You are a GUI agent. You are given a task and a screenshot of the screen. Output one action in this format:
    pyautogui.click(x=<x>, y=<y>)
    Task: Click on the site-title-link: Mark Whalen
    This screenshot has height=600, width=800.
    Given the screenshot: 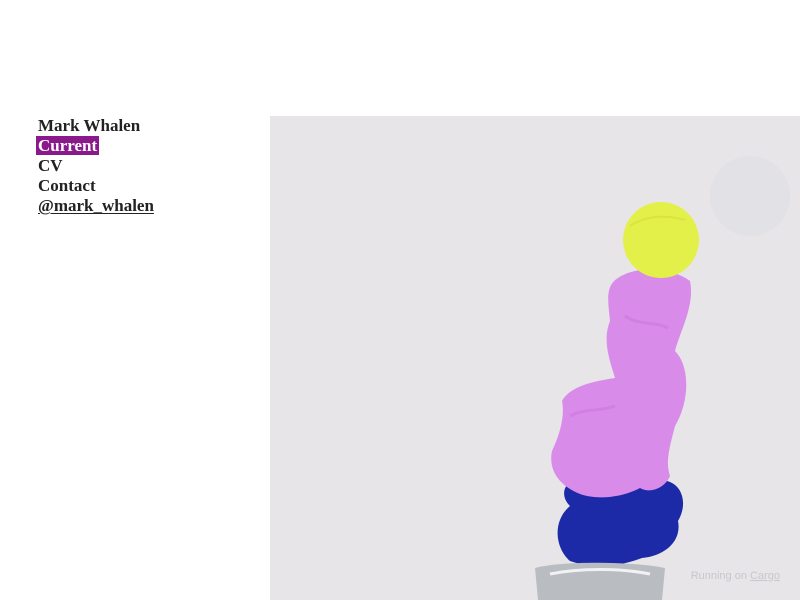 What is the action you would take?
    pyautogui.click(x=138, y=126)
    